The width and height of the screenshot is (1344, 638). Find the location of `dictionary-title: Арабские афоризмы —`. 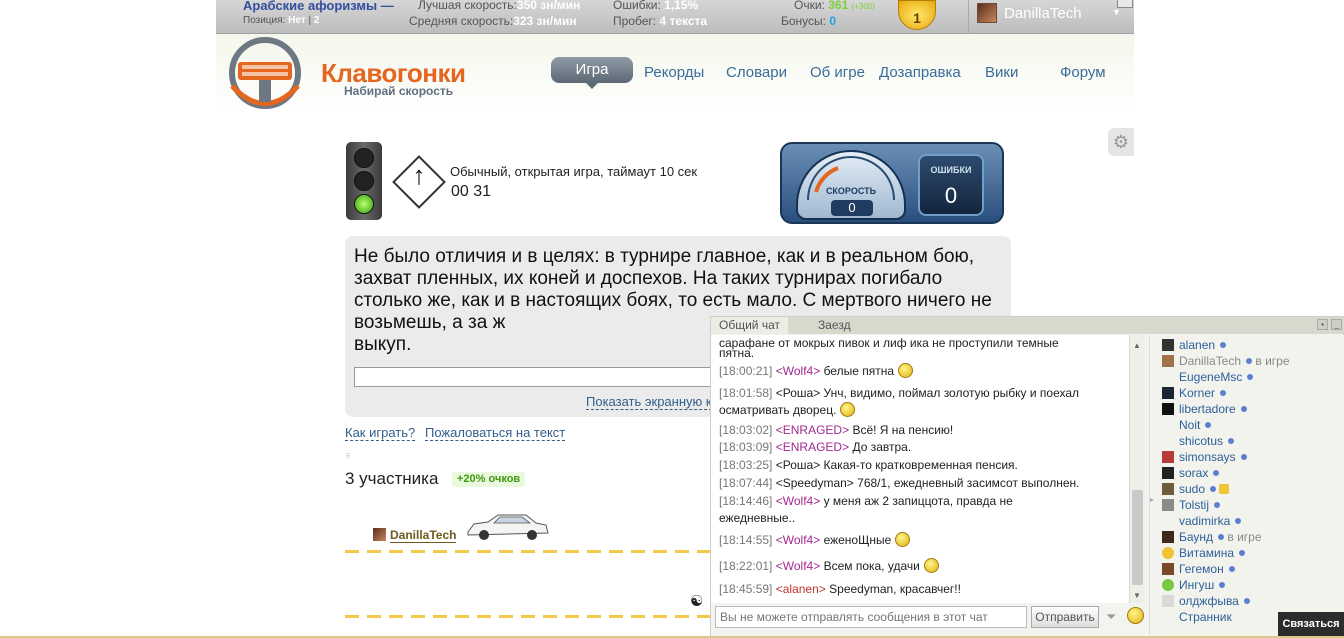

dictionary-title: Арабские афоризмы — is located at coordinates (318, 6).